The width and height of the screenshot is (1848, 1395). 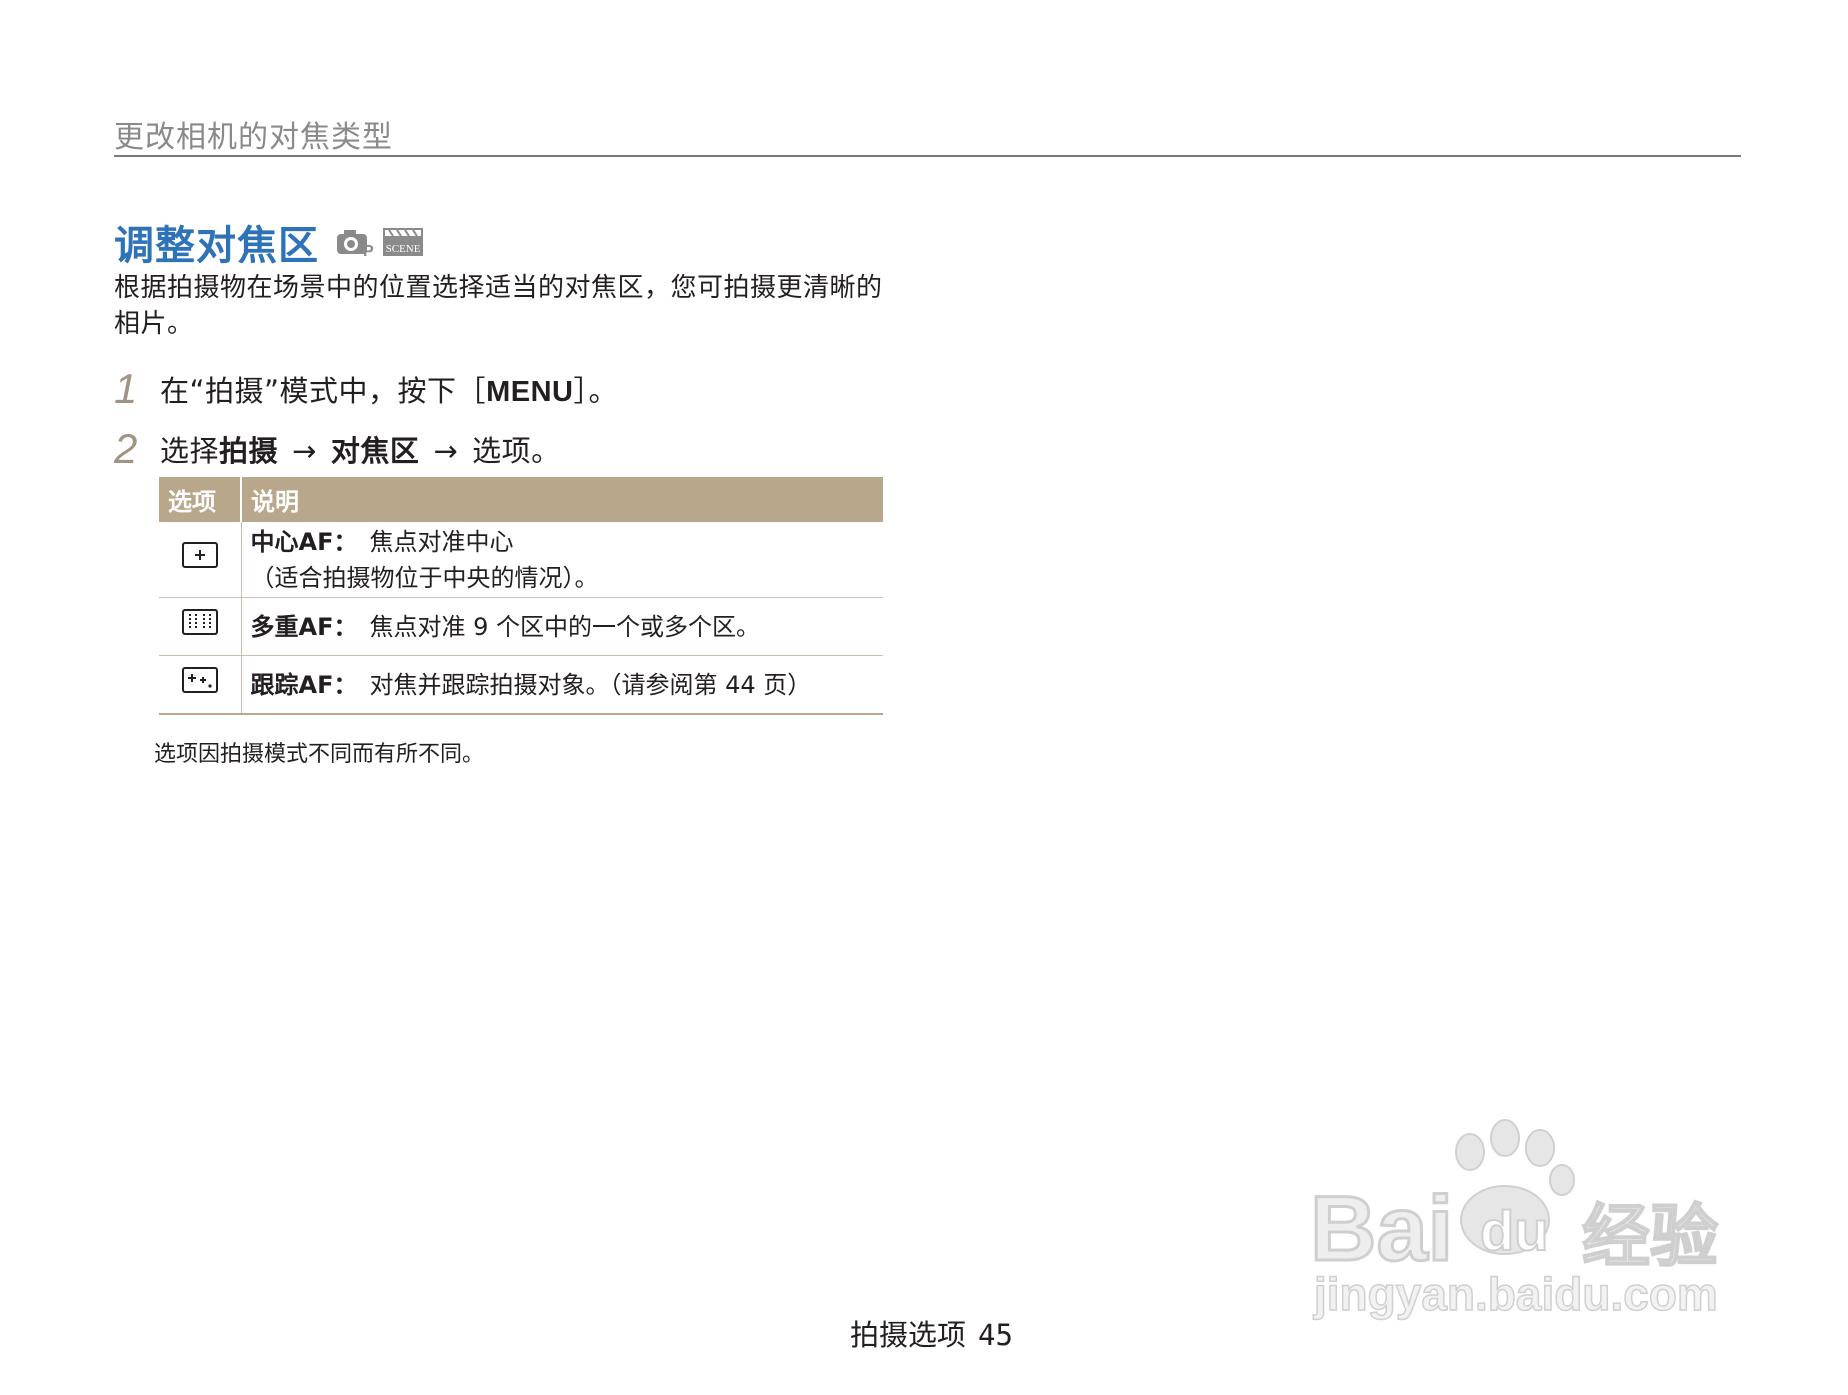 I want to click on step-2: 2 选择拍摄 → 对焦区 → 选项。, so click(x=337, y=449).